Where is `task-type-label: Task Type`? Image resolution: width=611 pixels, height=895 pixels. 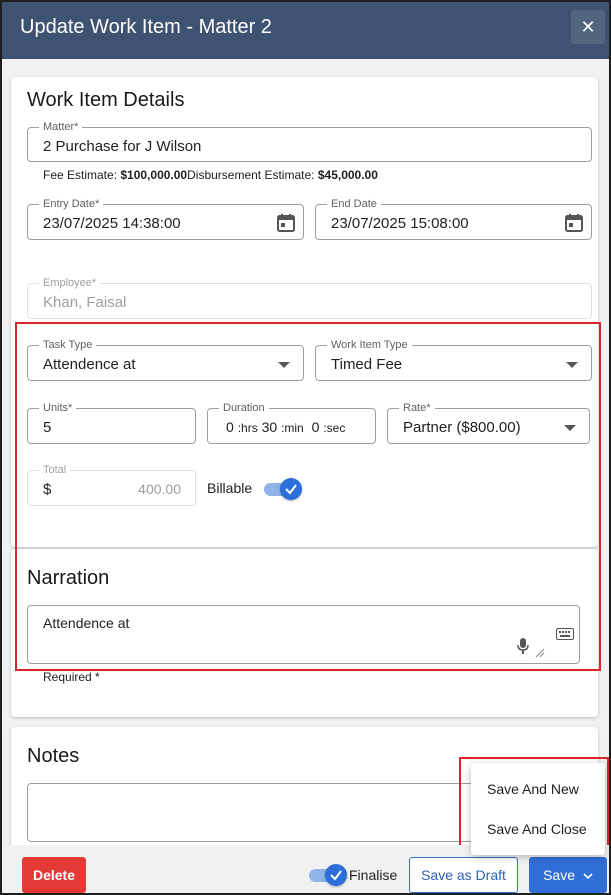 task-type-label: Task Type is located at coordinates (68, 345).